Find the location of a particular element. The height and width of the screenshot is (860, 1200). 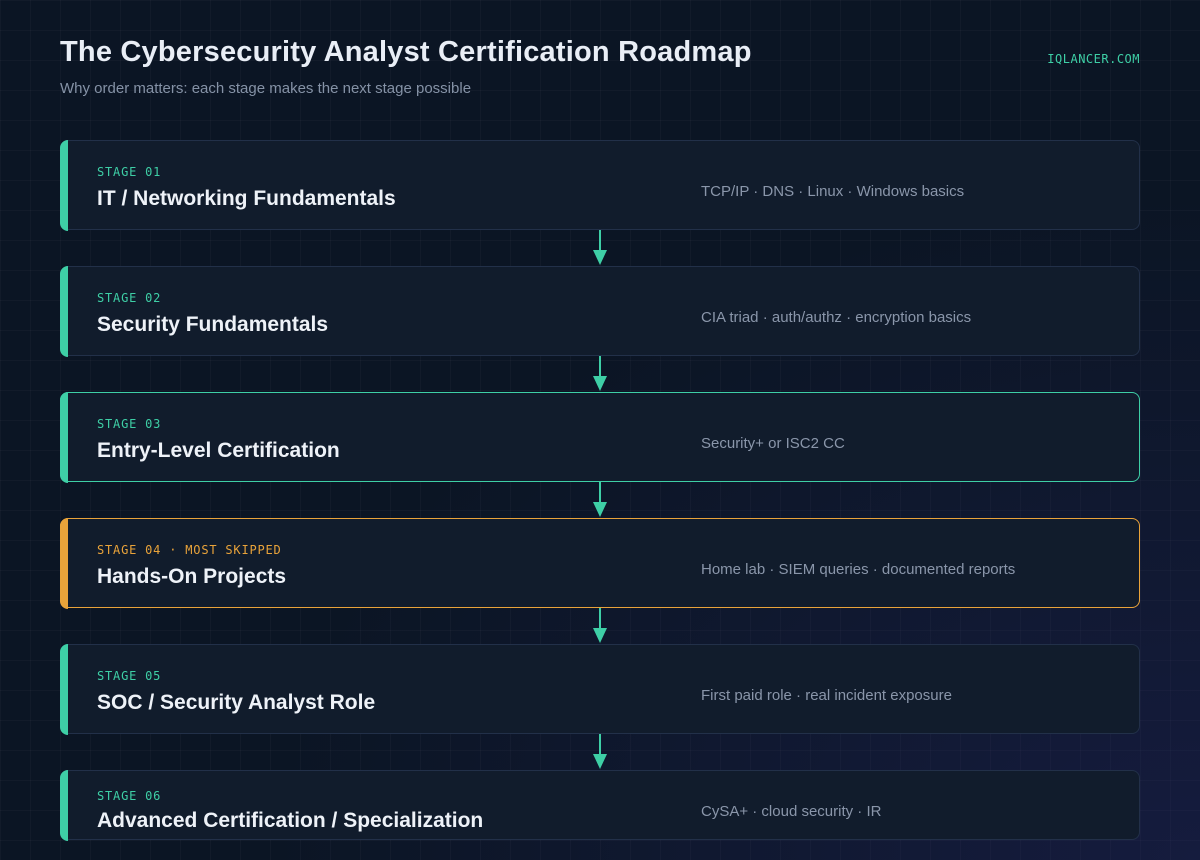

stage-label: STAGE 03 is located at coordinates (129, 424).